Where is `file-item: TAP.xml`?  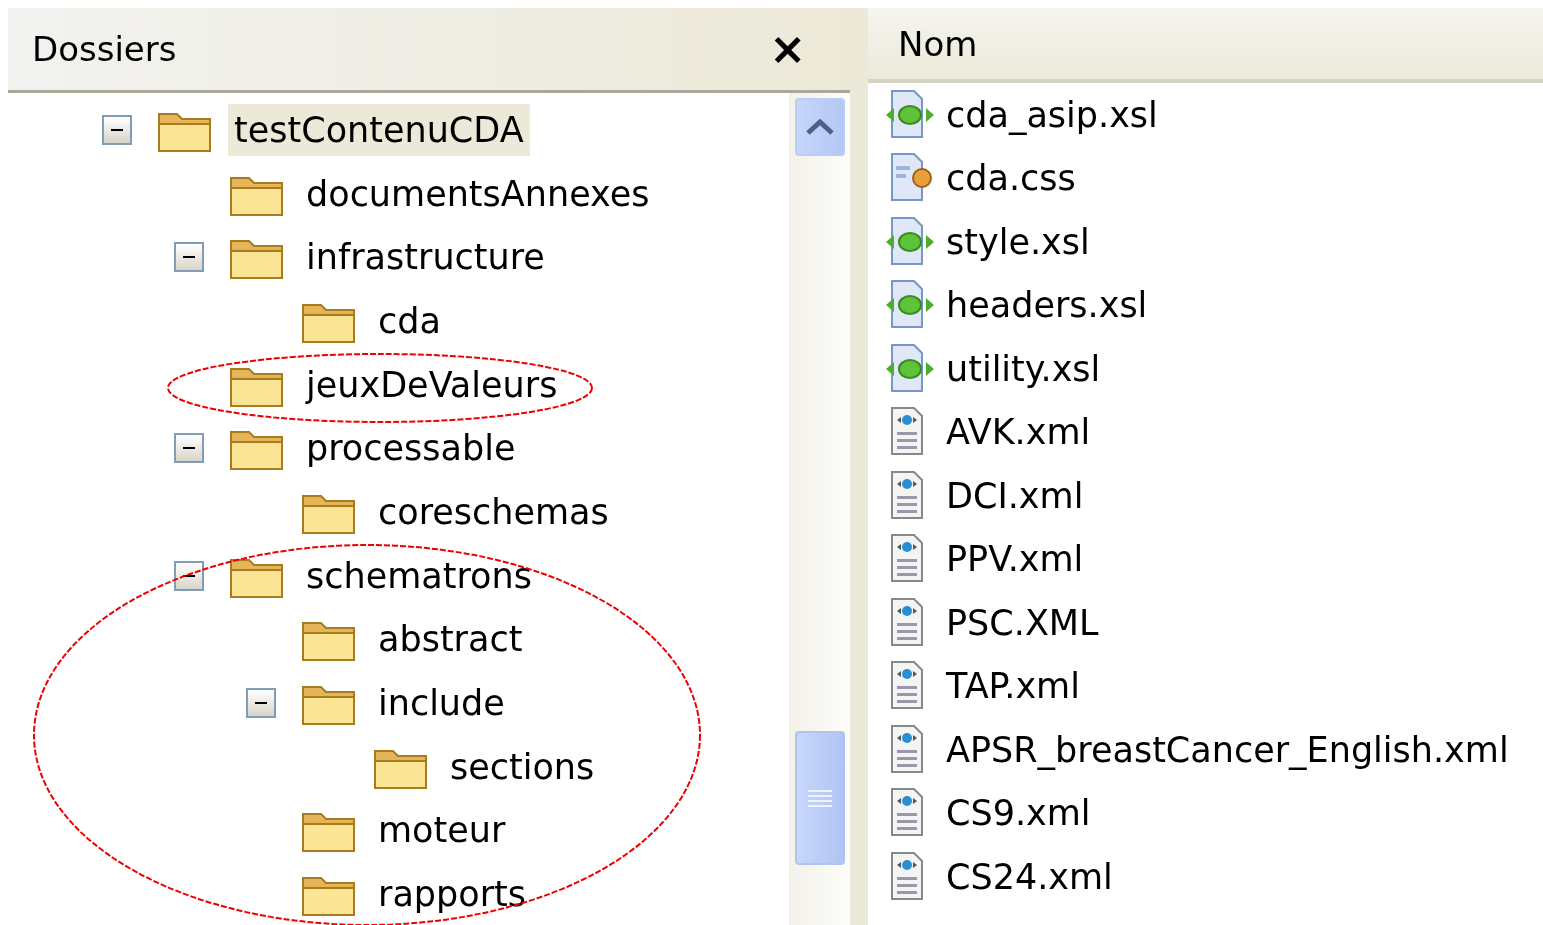 file-item: TAP.xml is located at coordinates (1013, 686).